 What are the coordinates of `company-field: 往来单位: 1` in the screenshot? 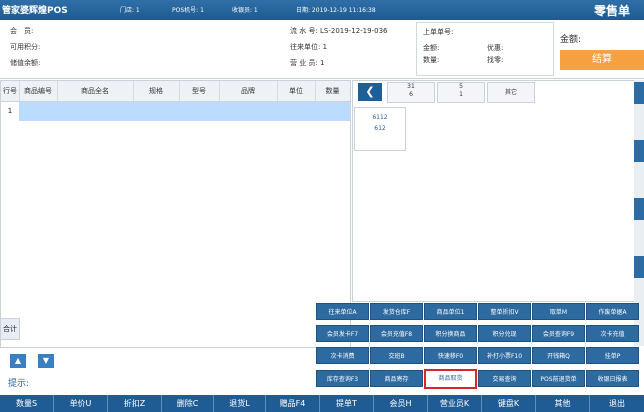 It's located at (308, 47).